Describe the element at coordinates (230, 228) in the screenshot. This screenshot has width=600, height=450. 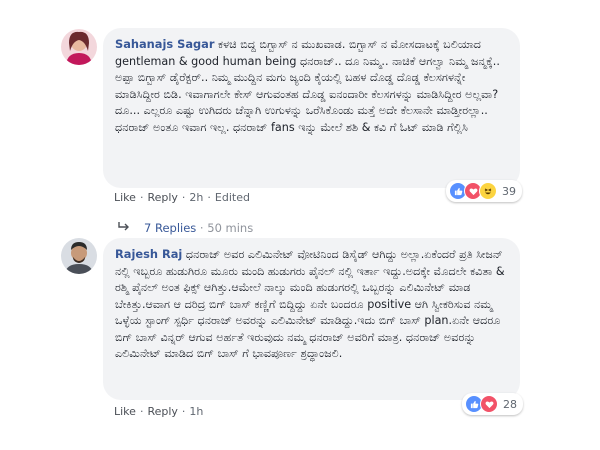
I see `replies-time: 50 mins` at that location.